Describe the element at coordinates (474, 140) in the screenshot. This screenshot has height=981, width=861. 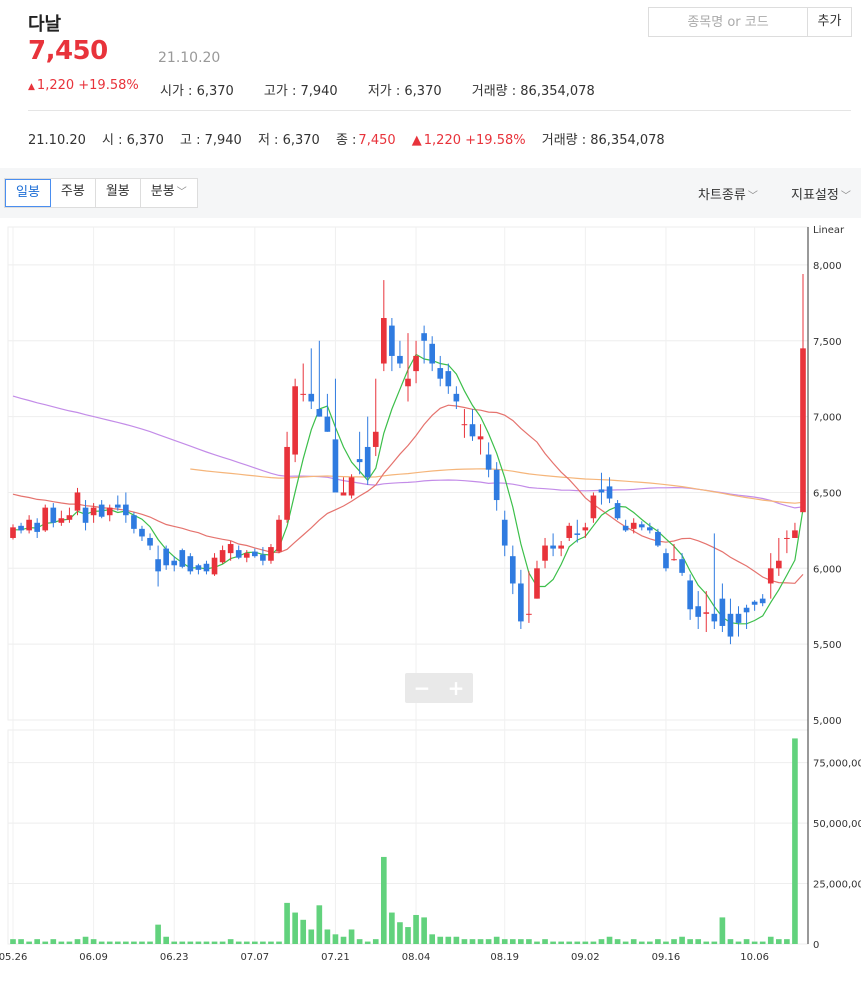
I see `info-change-value: 1,220 +19.58%` at that location.